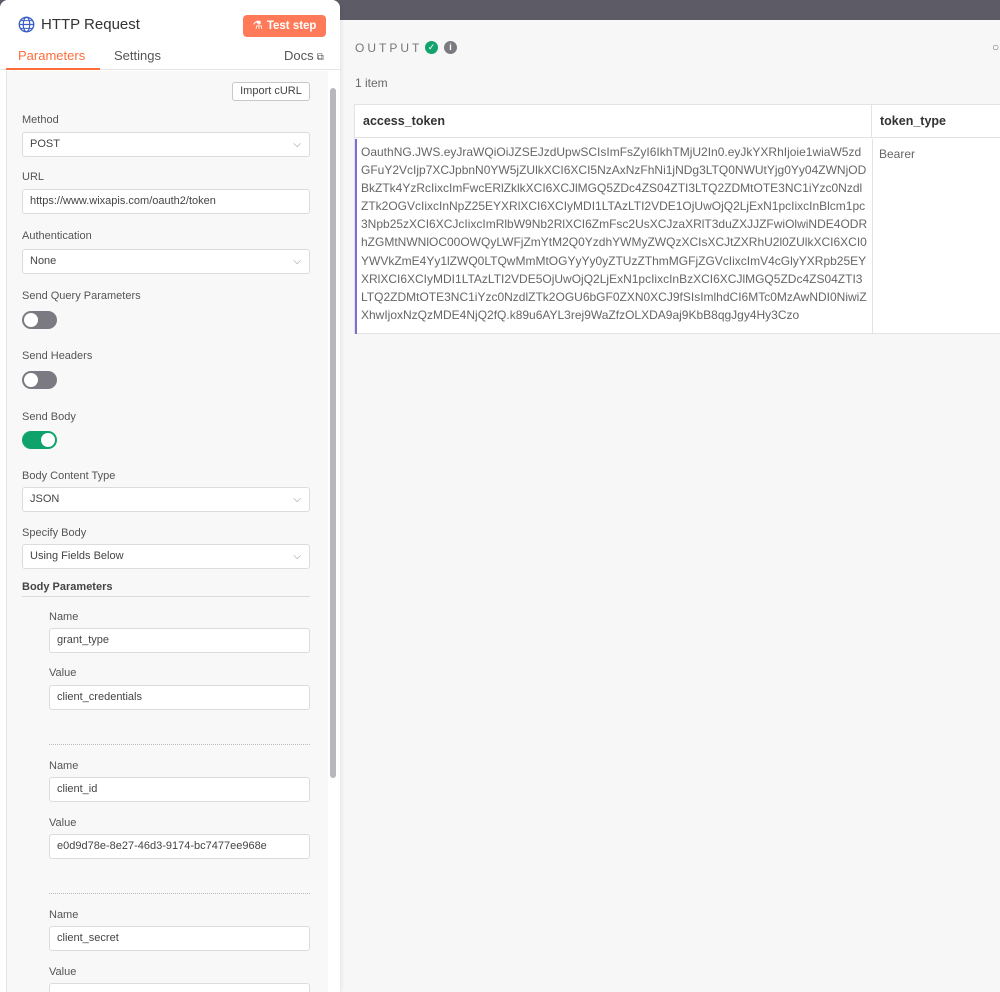  What do you see at coordinates (299, 55) in the screenshot?
I see `docs-label: Docs` at bounding box center [299, 55].